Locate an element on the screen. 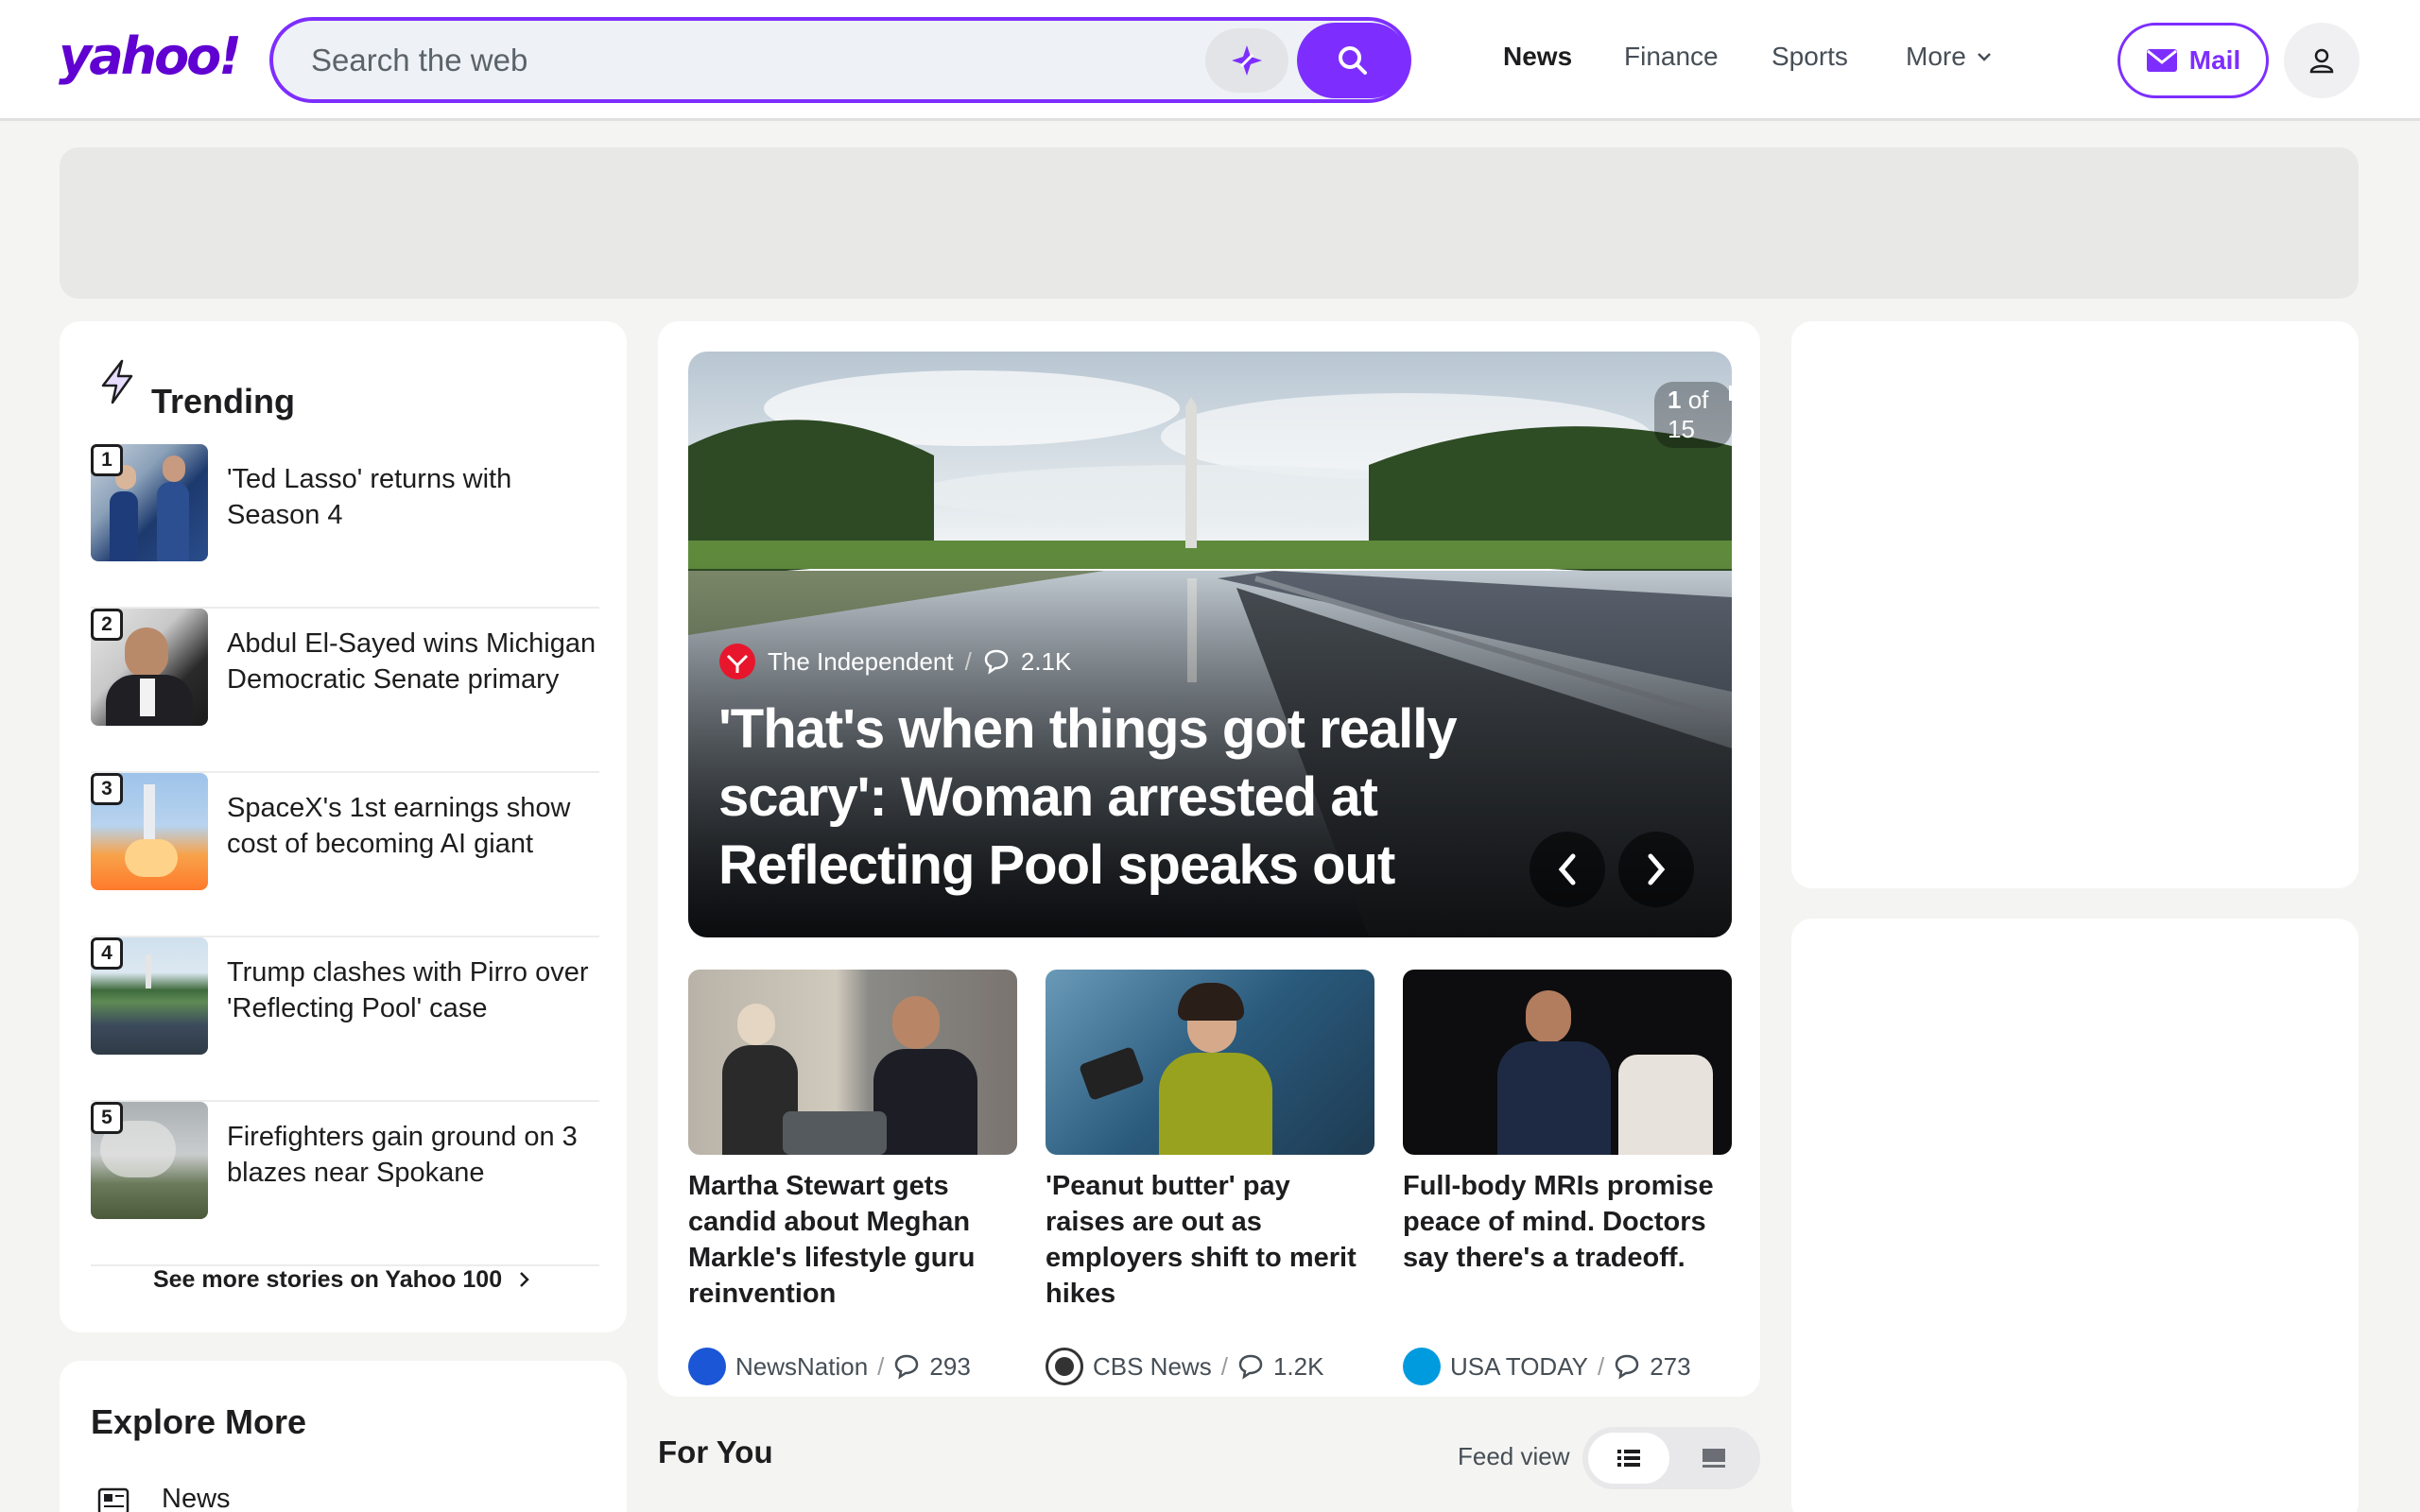 This screenshot has height=1512, width=2420. pause-button is located at coordinates (1730, 394).